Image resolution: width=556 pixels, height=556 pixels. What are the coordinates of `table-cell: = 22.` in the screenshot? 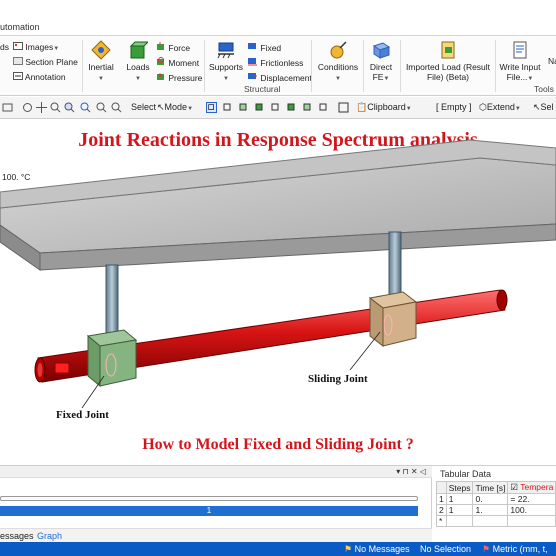 It's located at (531, 499).